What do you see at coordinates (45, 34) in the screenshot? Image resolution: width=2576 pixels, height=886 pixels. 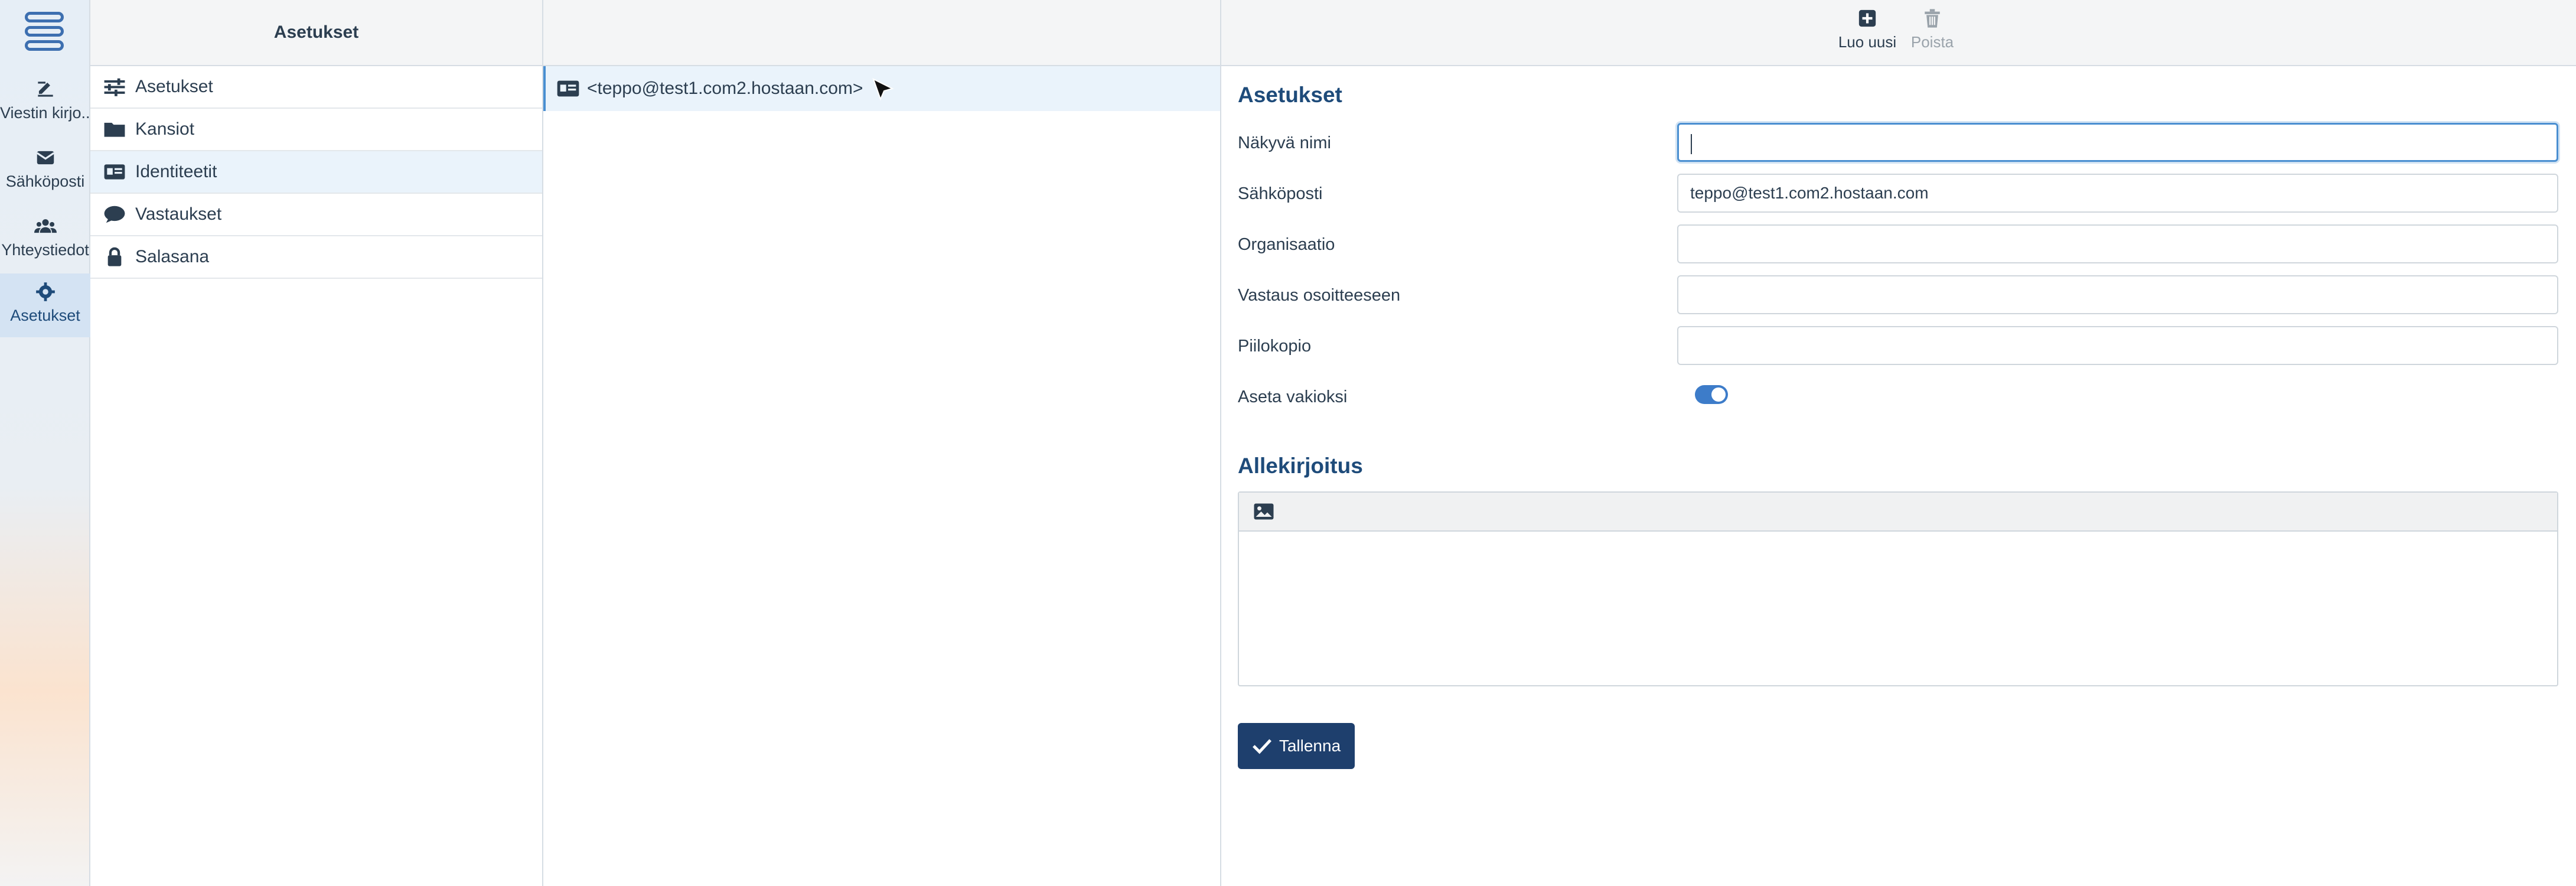 I see `logo-icon` at bounding box center [45, 34].